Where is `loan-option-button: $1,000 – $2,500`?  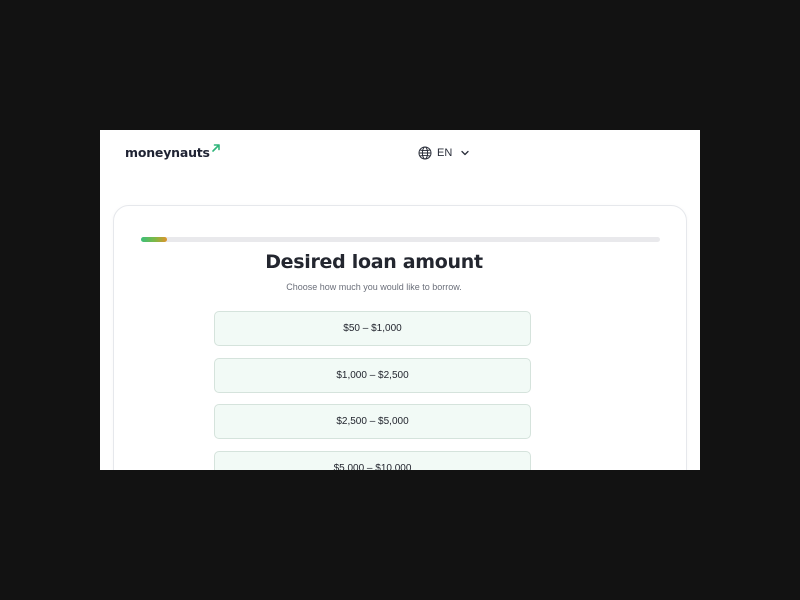 loan-option-button: $1,000 – $2,500 is located at coordinates (372, 375).